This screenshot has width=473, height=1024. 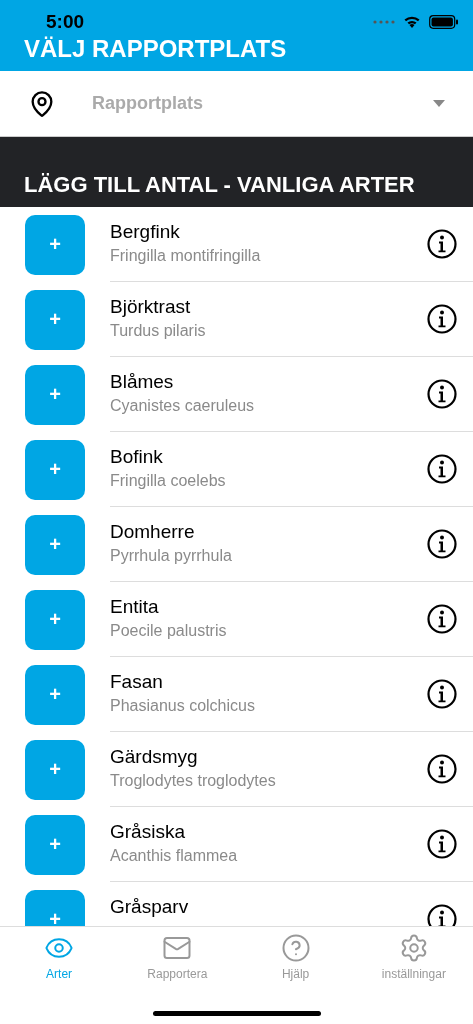 I want to click on species-latin-name: Phasianus colchicus, so click(x=183, y=706).